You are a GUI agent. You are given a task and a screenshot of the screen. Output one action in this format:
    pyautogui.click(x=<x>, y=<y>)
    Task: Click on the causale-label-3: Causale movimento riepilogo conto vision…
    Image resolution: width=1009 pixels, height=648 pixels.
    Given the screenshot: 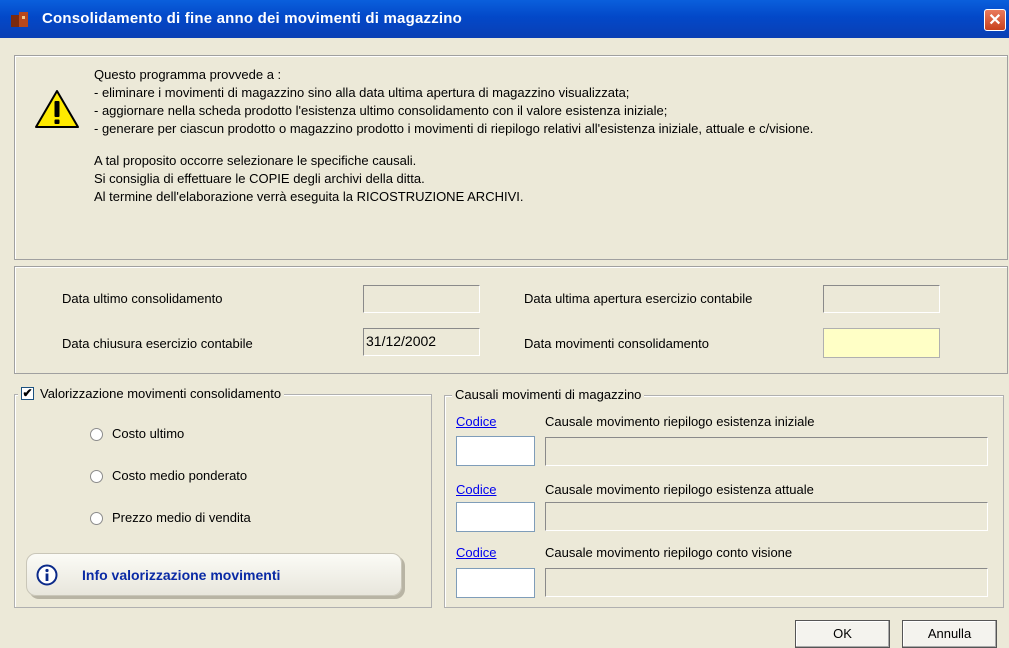 What is the action you would take?
    pyautogui.click(x=669, y=552)
    